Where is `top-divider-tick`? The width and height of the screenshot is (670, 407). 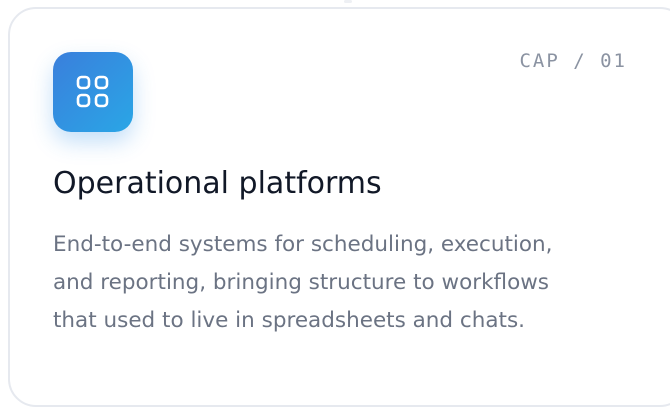 top-divider-tick is located at coordinates (348, 1).